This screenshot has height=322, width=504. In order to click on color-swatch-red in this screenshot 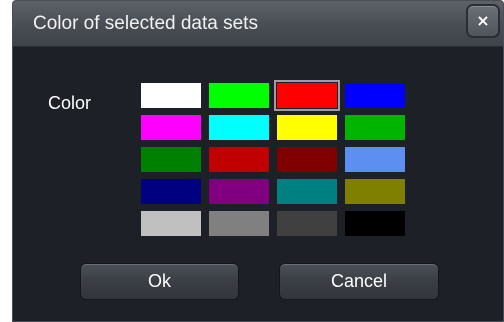, I will do `click(307, 95)`.